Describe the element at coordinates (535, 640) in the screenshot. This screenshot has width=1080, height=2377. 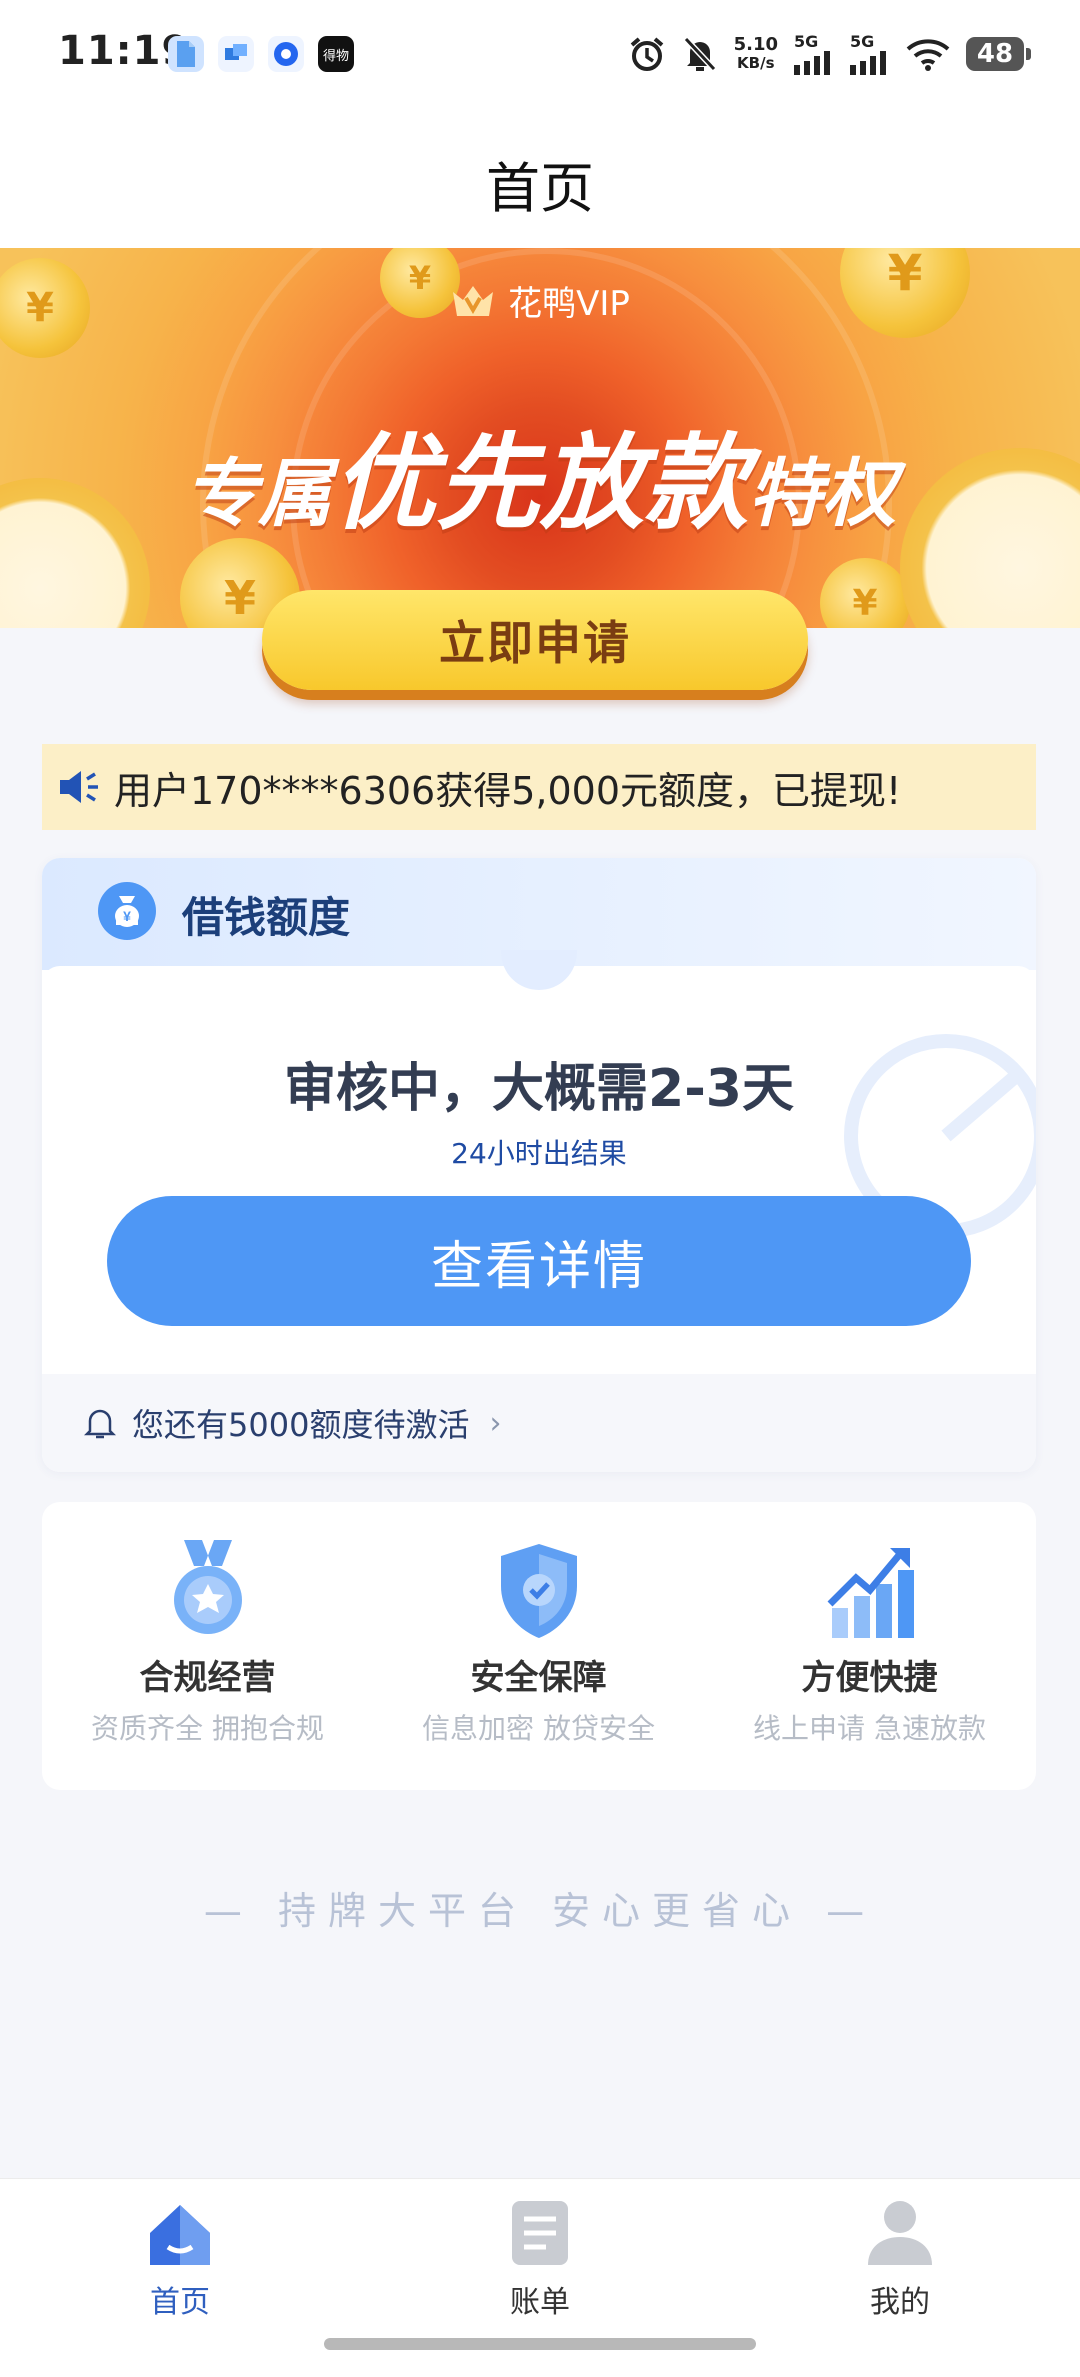
I see `apply-now-button: 立即申请` at that location.